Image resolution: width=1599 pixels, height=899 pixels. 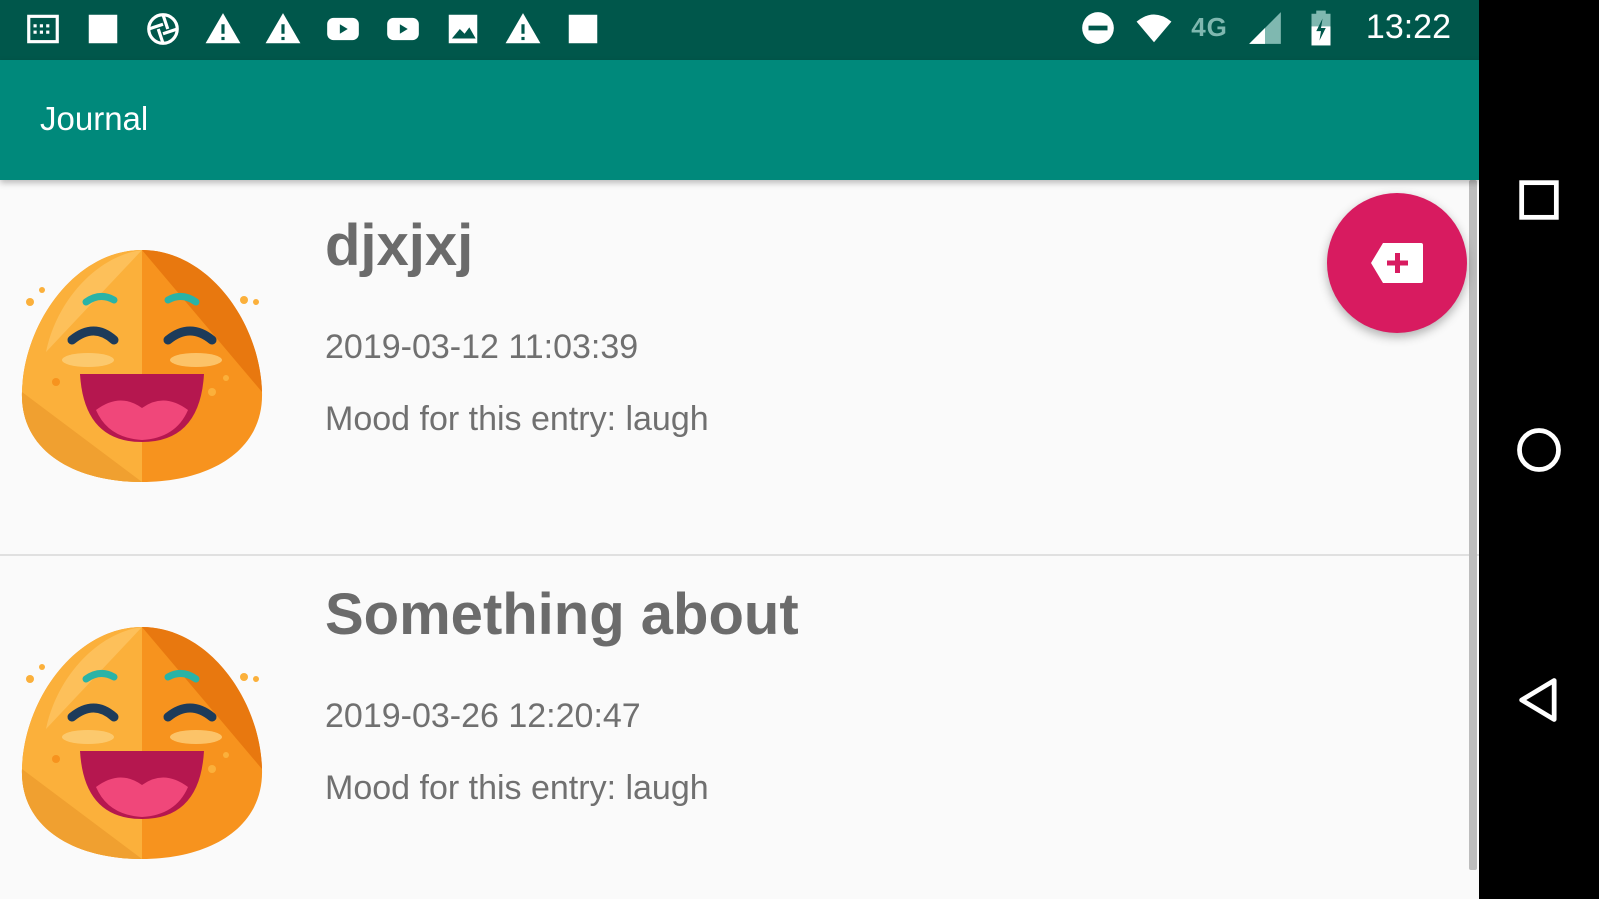 I want to click on scrollbar, so click(x=1473, y=525).